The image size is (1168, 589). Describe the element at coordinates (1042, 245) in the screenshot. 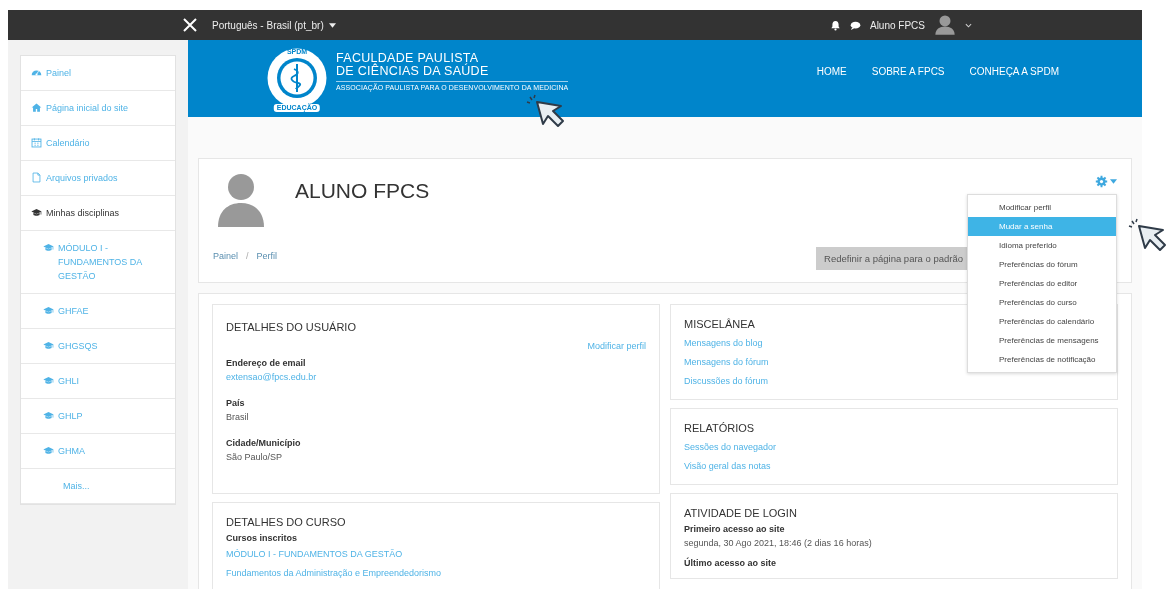

I see `menu-item: Idioma preferido` at that location.